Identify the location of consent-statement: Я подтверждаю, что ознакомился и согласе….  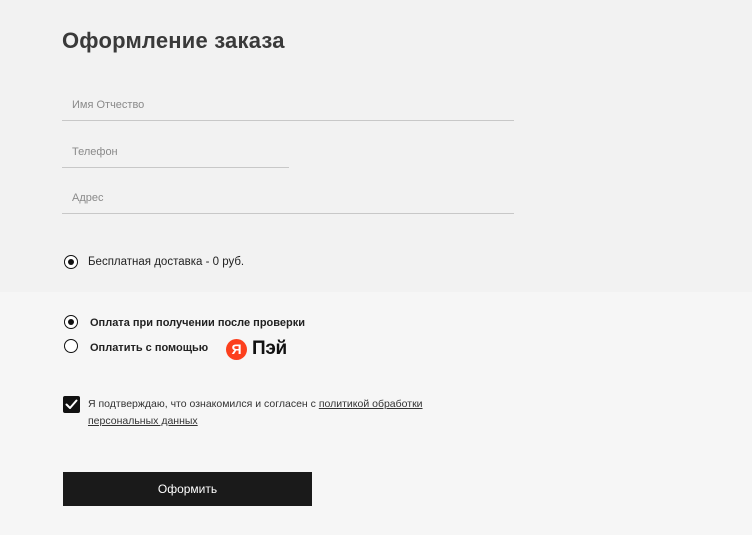
(203, 404).